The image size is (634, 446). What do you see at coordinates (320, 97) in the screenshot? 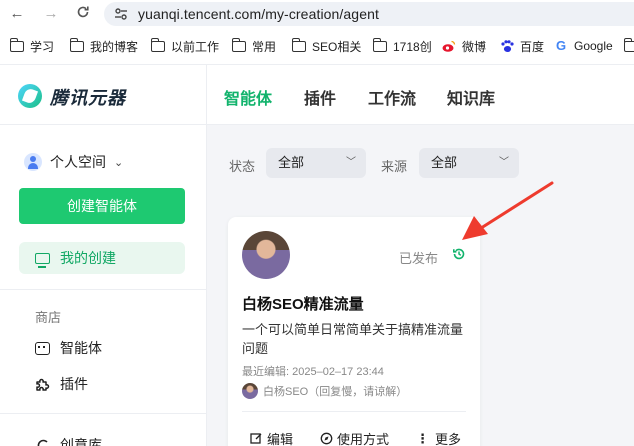
I see `tab-plugins: 插件` at bounding box center [320, 97].